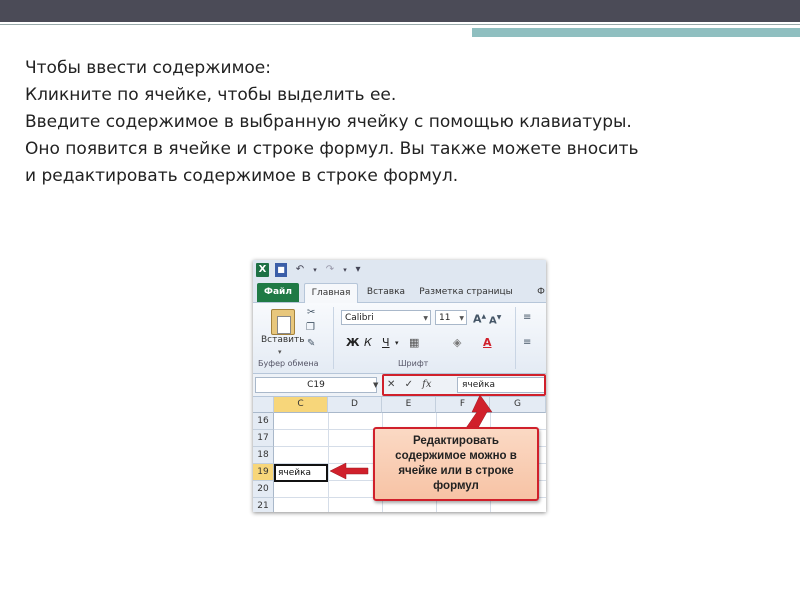 This screenshot has height=600, width=800. What do you see at coordinates (479, 411) in the screenshot?
I see `arrow-to-formula-bar` at bounding box center [479, 411].